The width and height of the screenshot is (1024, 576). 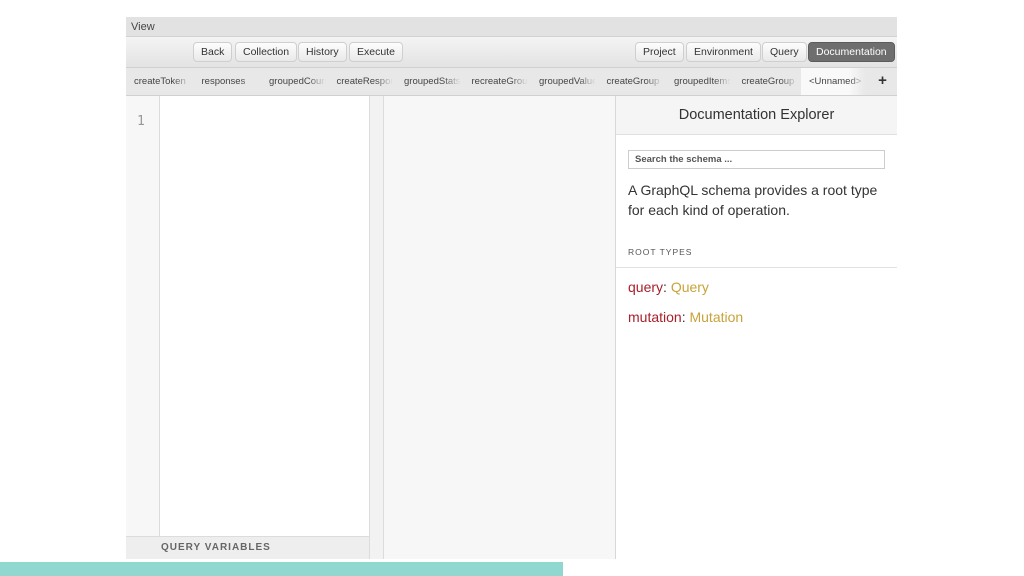 I want to click on tab-query-active: <Unnamed>, so click(x=835, y=81).